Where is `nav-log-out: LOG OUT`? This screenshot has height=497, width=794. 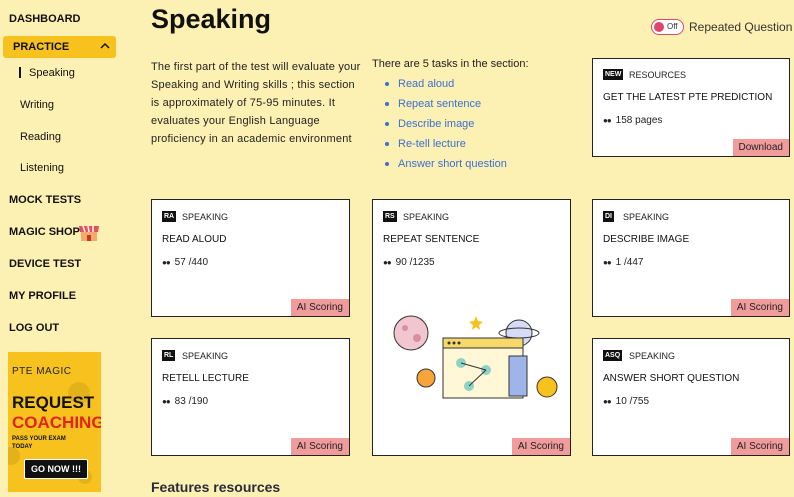
nav-log-out: LOG OUT is located at coordinates (34, 328).